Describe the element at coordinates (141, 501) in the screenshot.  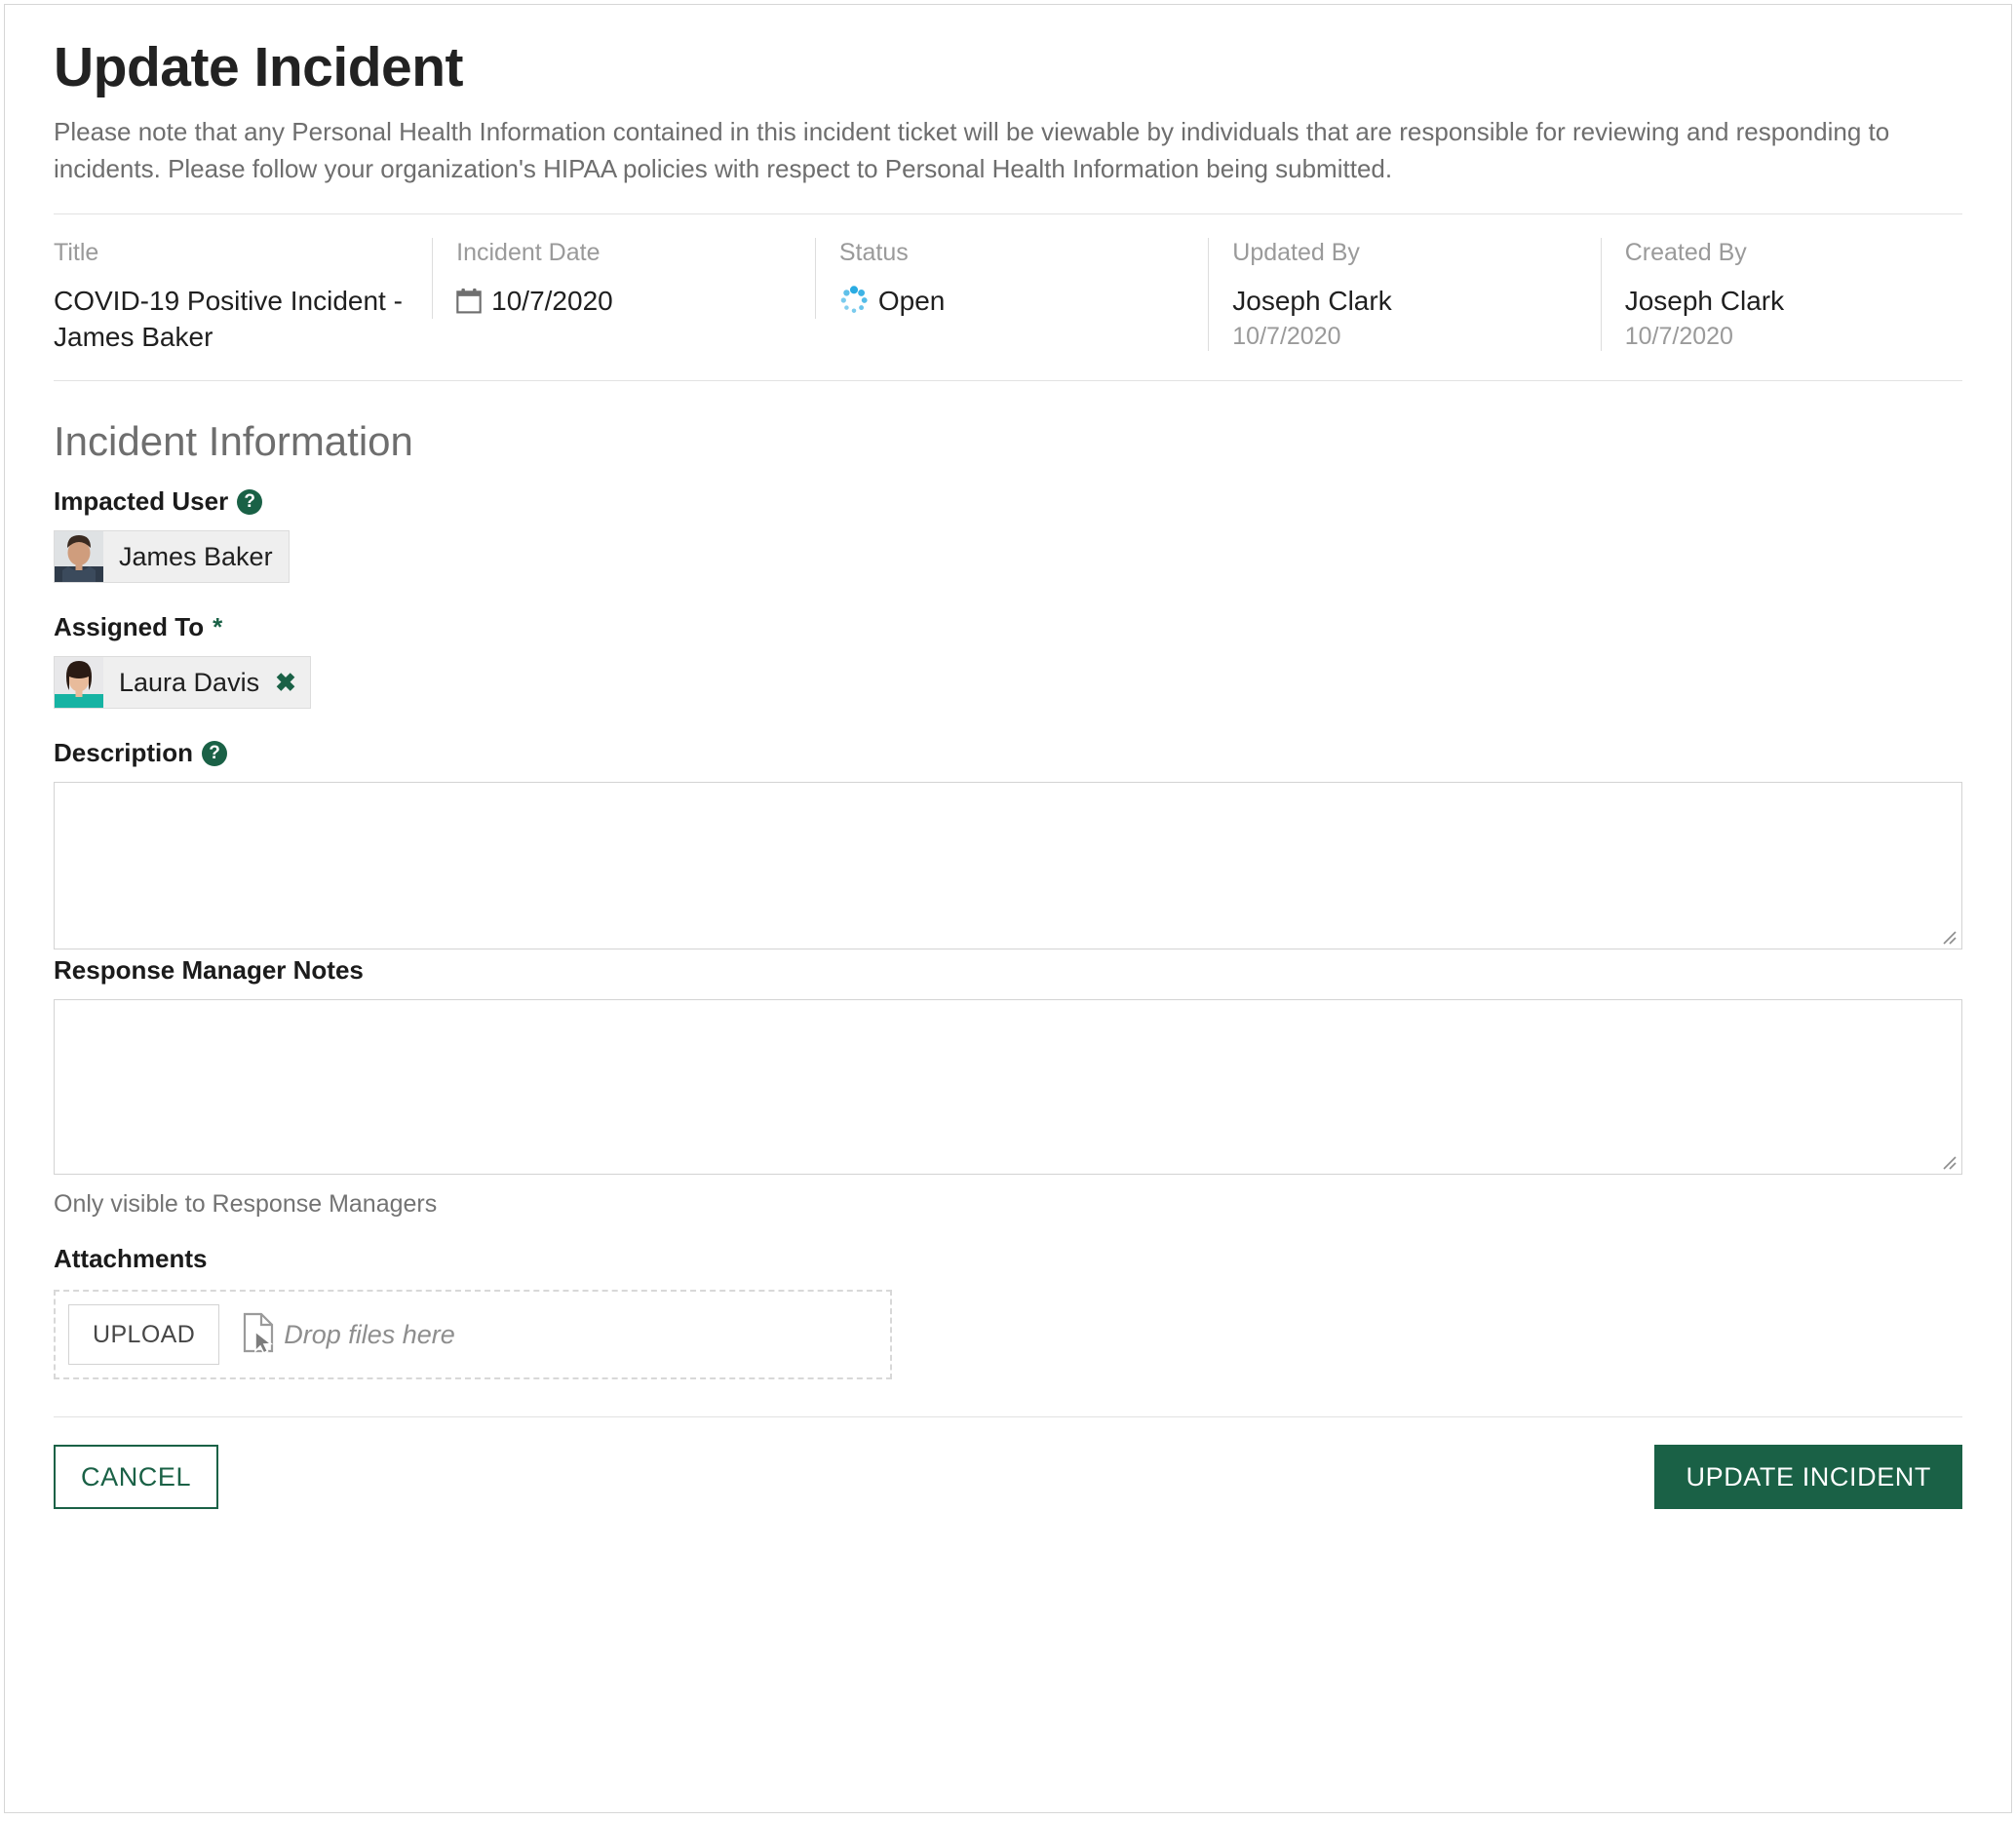
I see `impacted-user-label-text: Impacted User` at that location.